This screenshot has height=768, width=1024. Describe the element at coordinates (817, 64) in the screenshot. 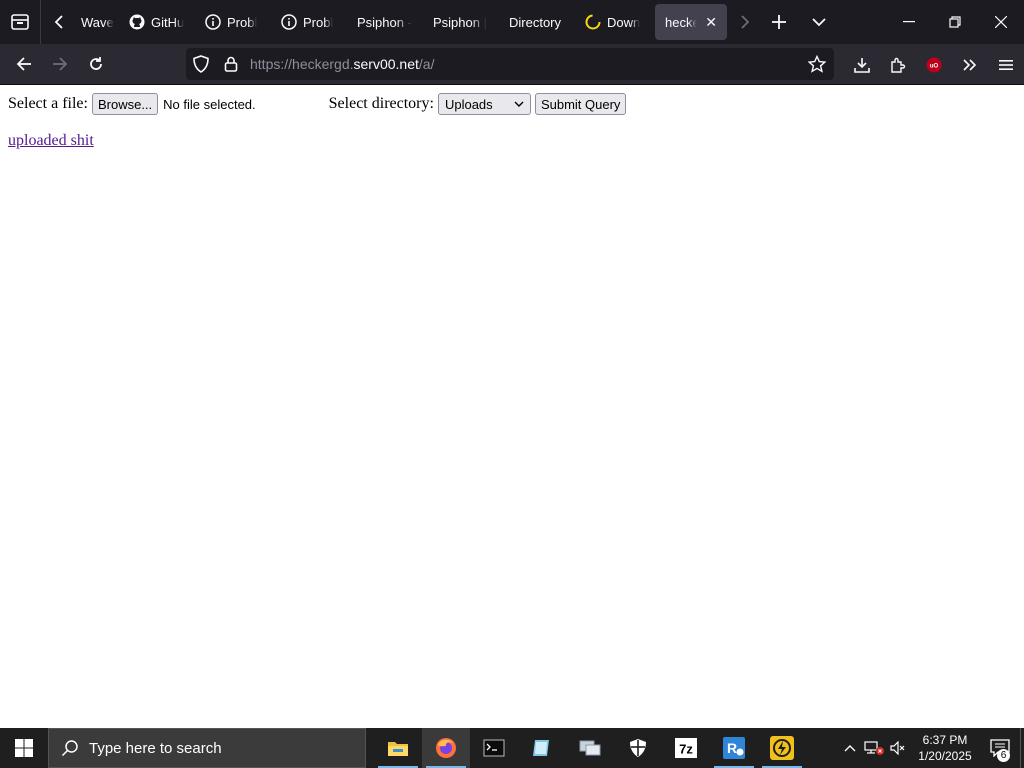

I see `bookmark-star-icon` at that location.